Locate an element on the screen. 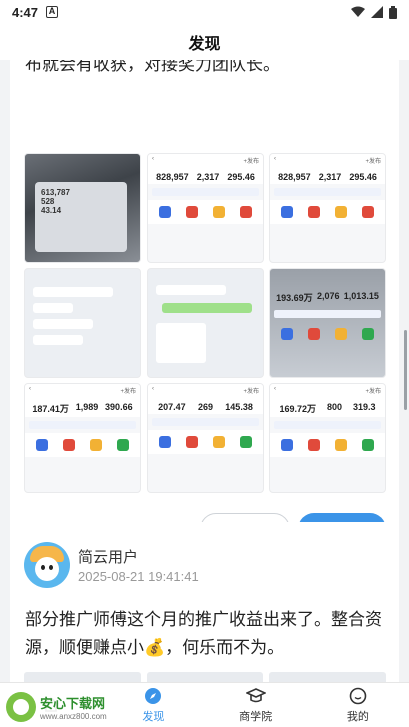 The width and height of the screenshot is (409, 727). tab-label: 商学院 is located at coordinates (256, 717).